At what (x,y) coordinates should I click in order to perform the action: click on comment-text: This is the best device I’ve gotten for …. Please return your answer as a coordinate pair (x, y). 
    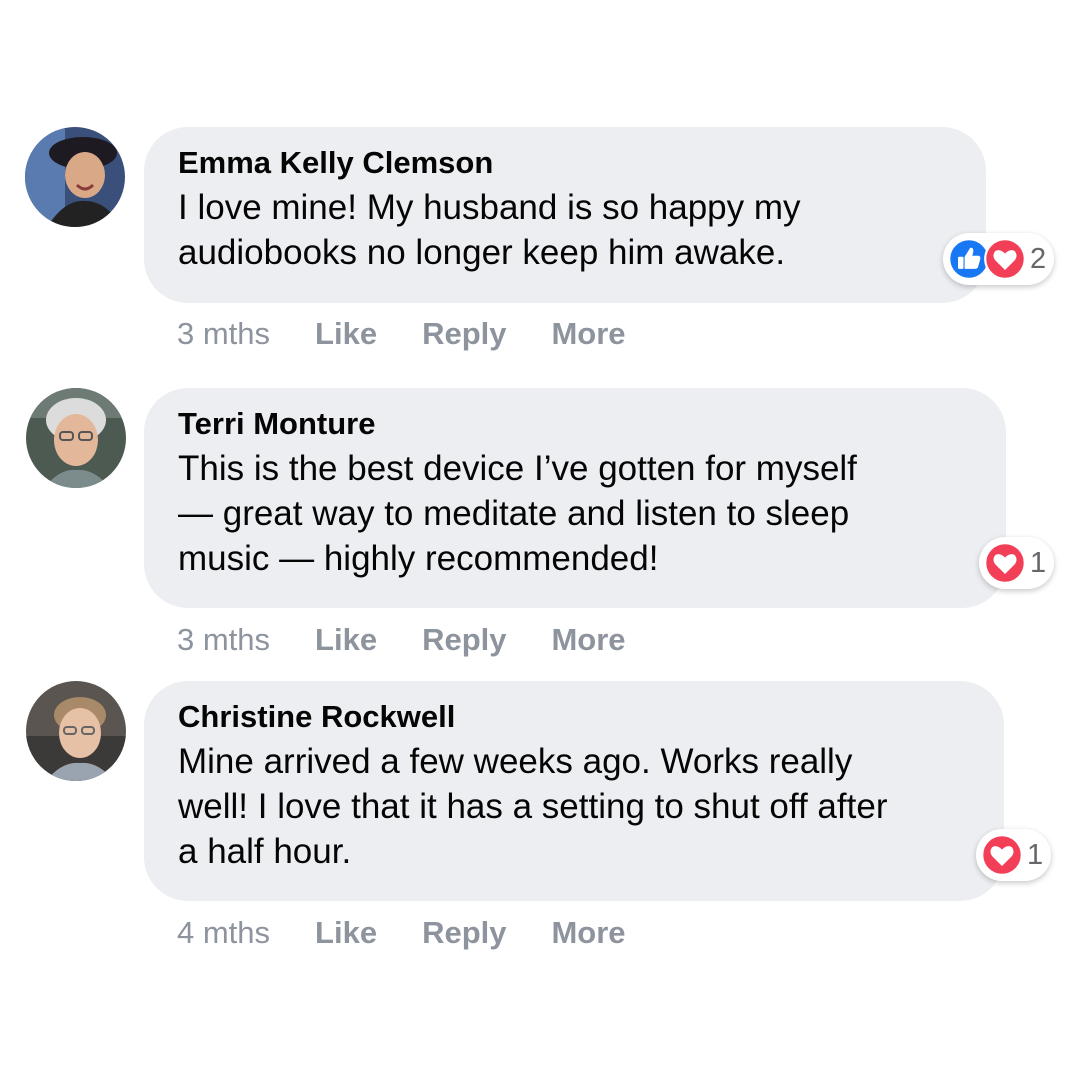
    Looking at the image, I should click on (576, 513).